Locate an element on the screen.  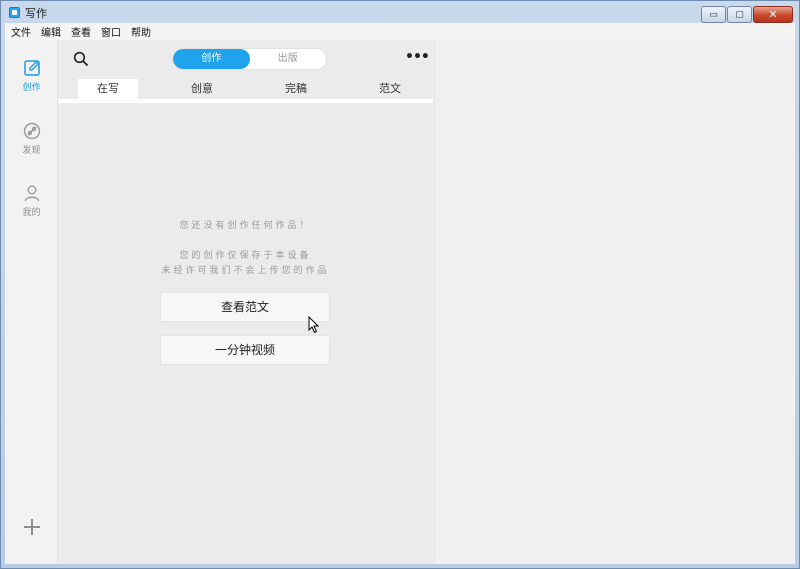
tab-bar: 在写 创意 完稿 范文 is located at coordinates (245, 89).